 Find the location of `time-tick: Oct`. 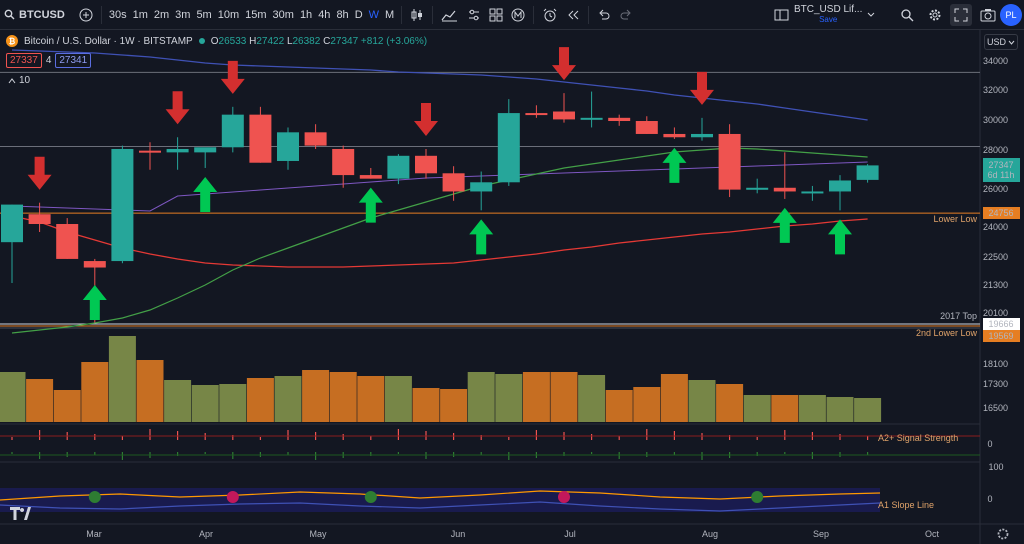

time-tick: Oct is located at coordinates (932, 534).